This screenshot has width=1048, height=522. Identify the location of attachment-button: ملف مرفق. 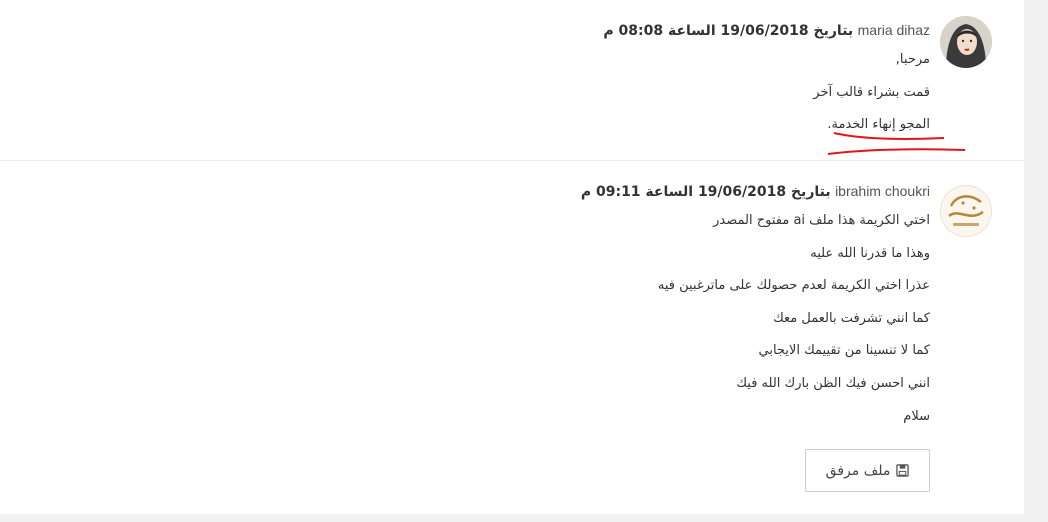
(867, 470).